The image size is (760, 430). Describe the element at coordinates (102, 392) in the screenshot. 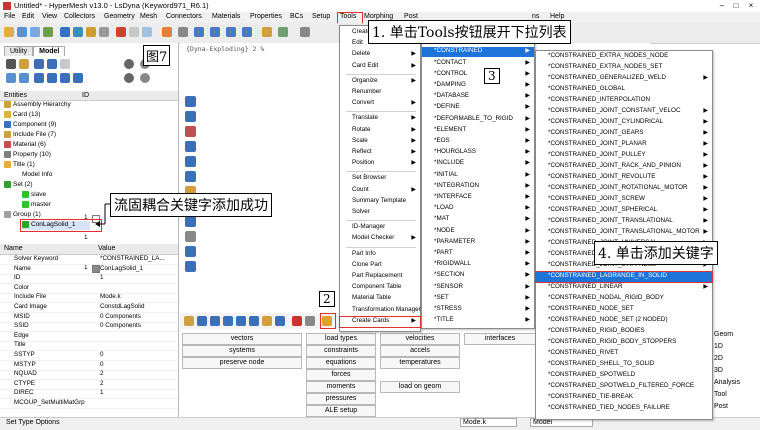

I see `property-value: 1` at that location.